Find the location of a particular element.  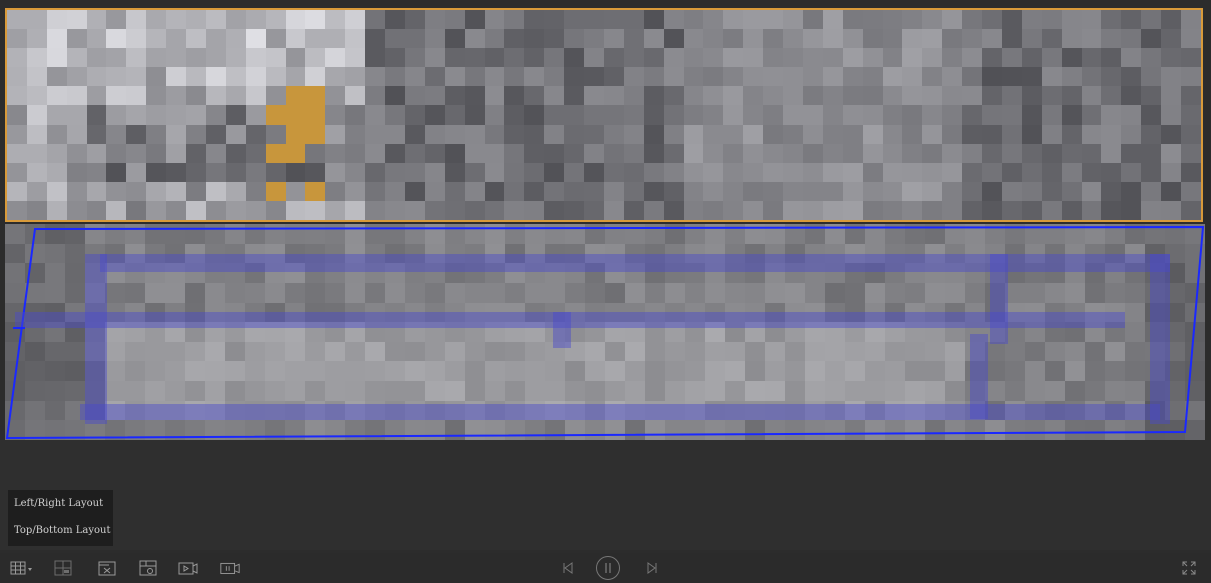

menu-item-left-right-layout: Left/Right Layout is located at coordinates (60, 503).